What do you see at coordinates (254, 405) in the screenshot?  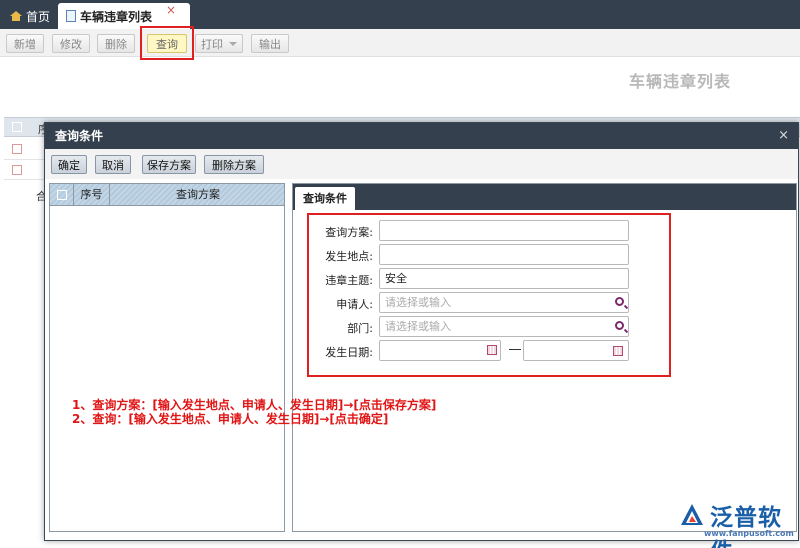 I see `instruction-line-1: 1、查询方案：[输入发生地点、申请人、发生日期]→[点击保存方案]` at bounding box center [254, 405].